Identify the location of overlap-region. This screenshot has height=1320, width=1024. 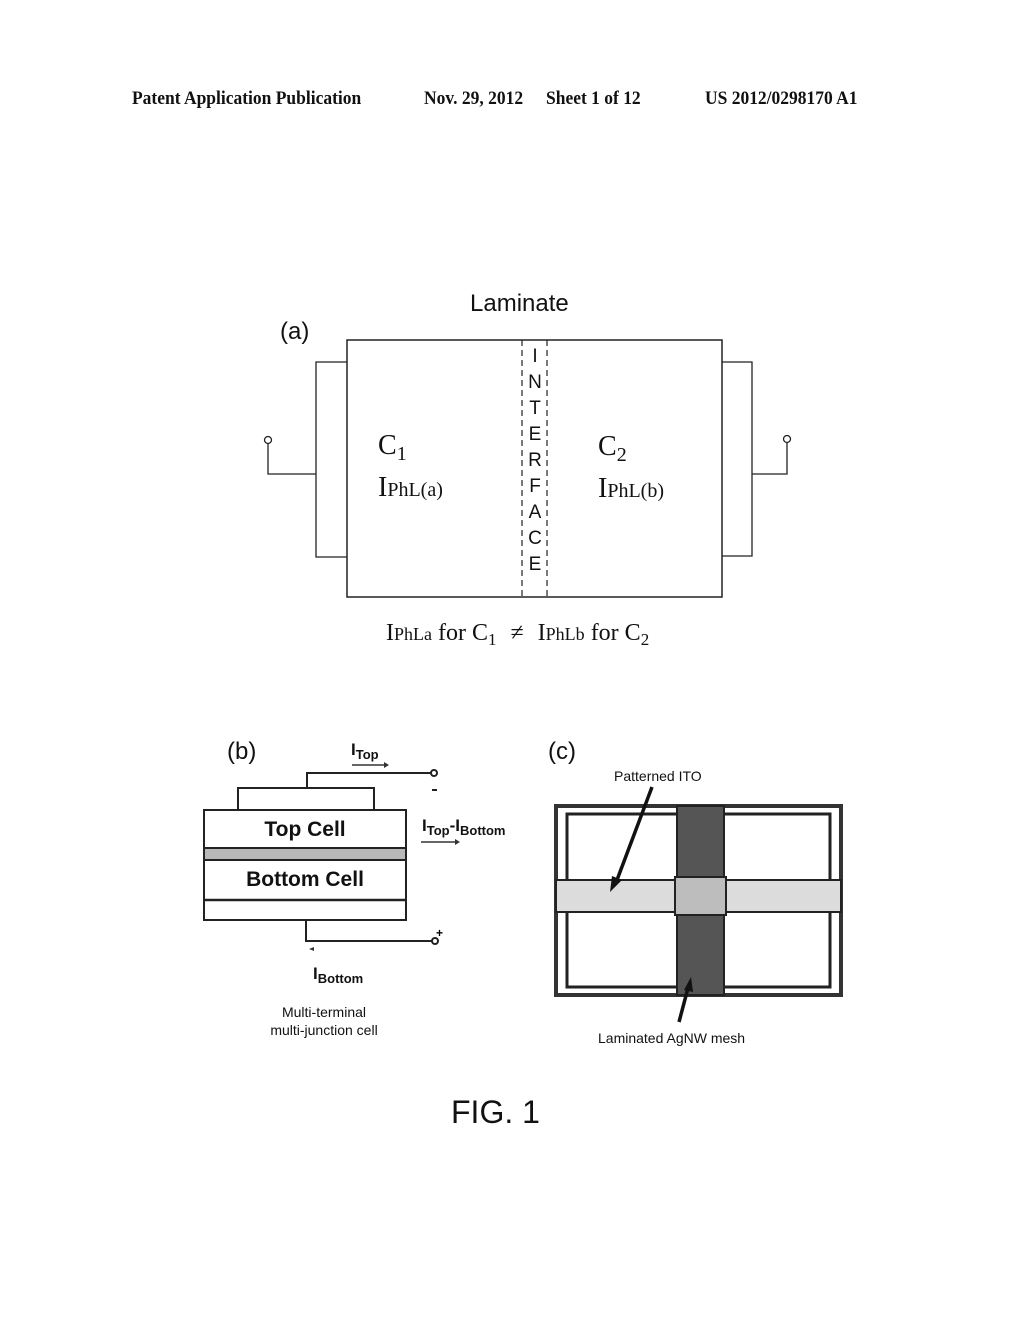
(700, 896).